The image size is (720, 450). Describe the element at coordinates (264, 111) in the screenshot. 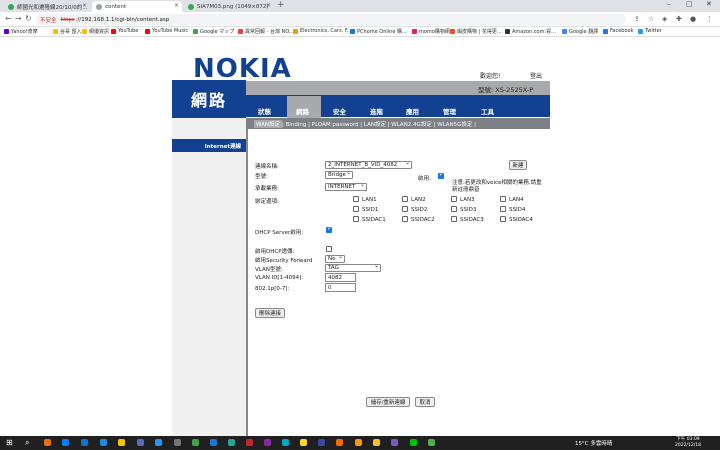

I see `nav-status: 狀態` at that location.